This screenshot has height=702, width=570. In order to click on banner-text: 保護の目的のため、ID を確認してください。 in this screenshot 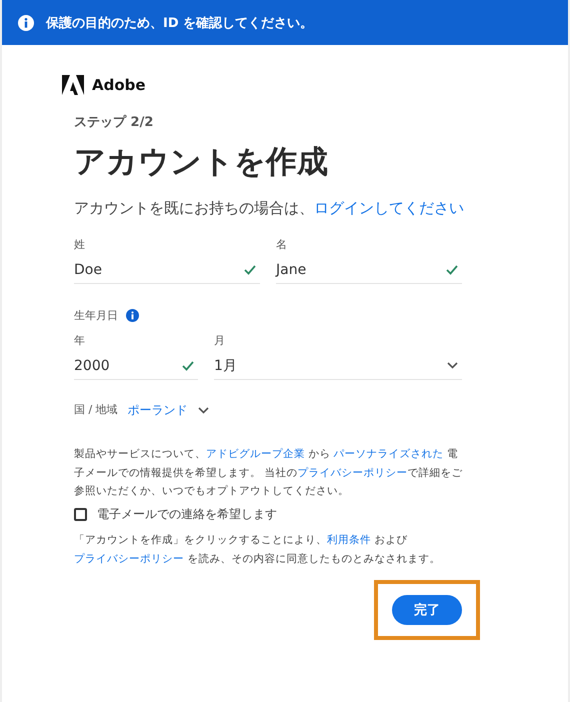, I will do `click(180, 23)`.